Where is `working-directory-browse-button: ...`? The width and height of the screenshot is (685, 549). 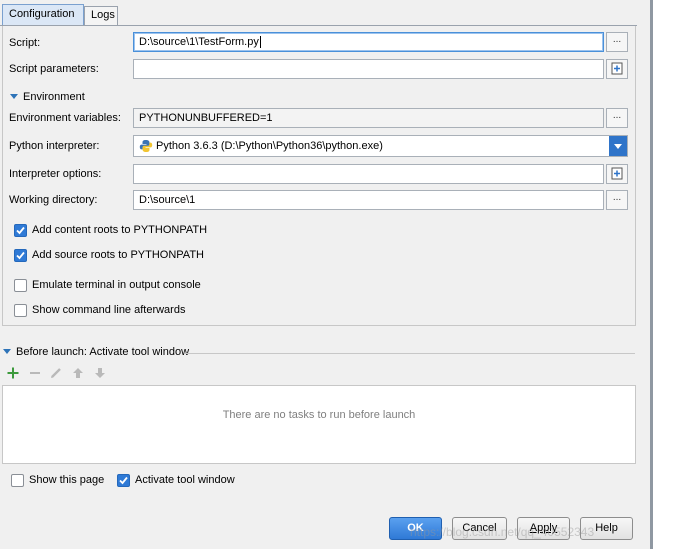
working-directory-browse-button: ... is located at coordinates (617, 200).